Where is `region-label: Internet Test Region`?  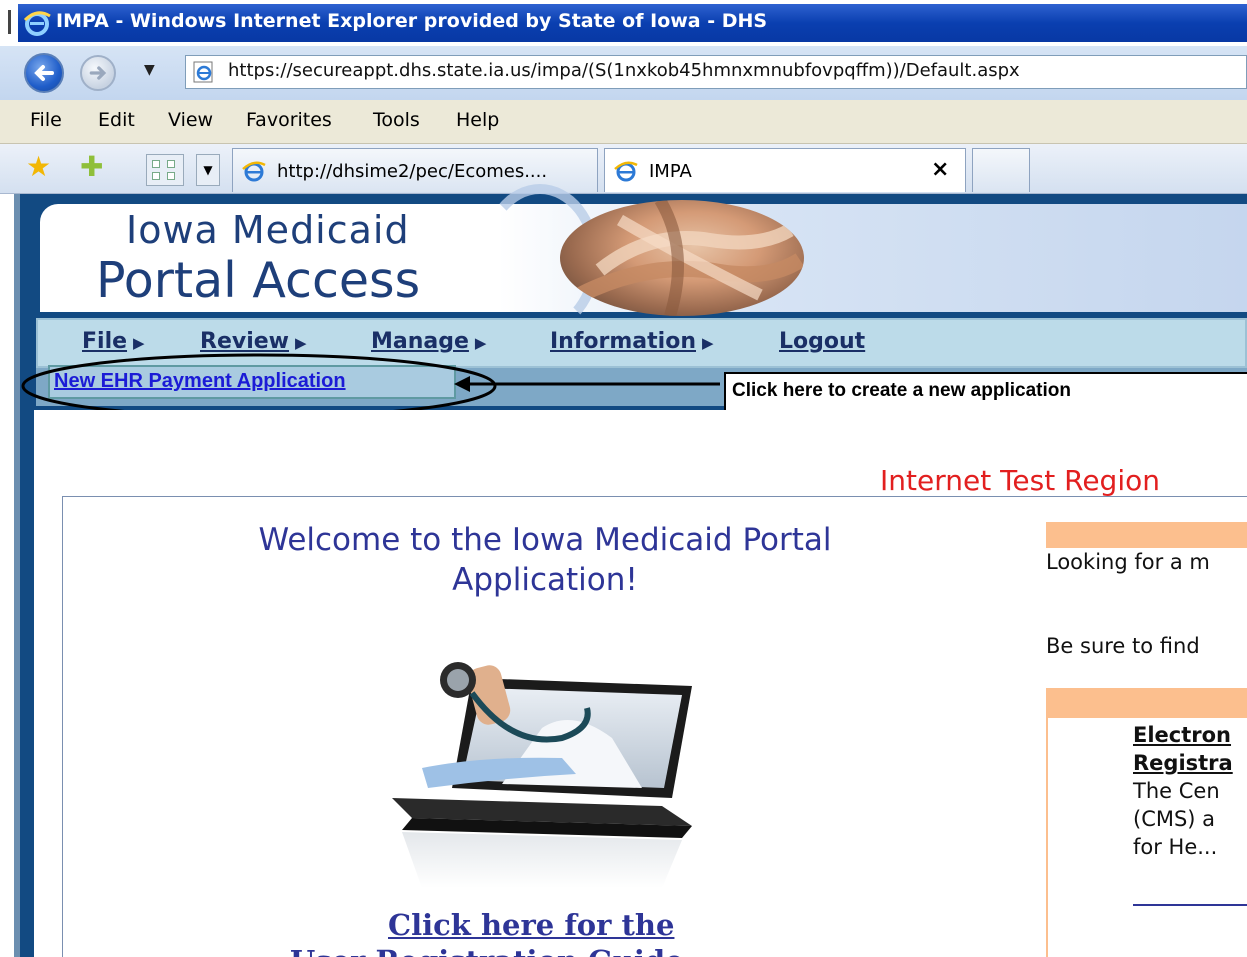
region-label: Internet Test Region is located at coordinates (1020, 480).